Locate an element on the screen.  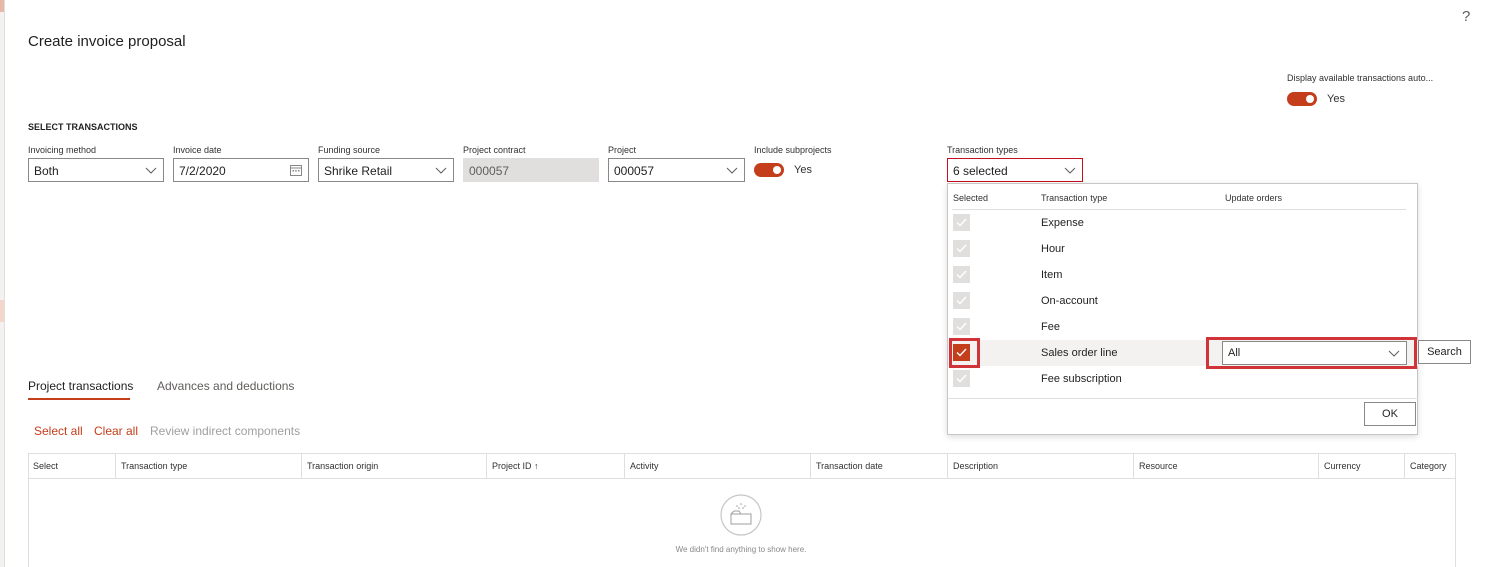
column-header-transaction-origin: Transaction origin is located at coordinates (342, 466).